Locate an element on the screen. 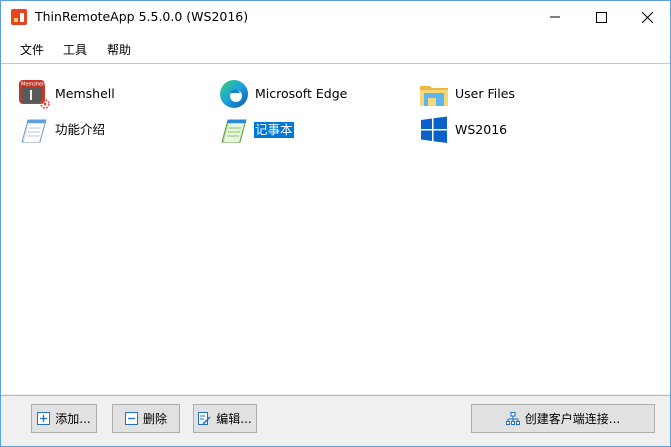 This screenshot has width=671, height=447. edit-icon is located at coordinates (204, 418).